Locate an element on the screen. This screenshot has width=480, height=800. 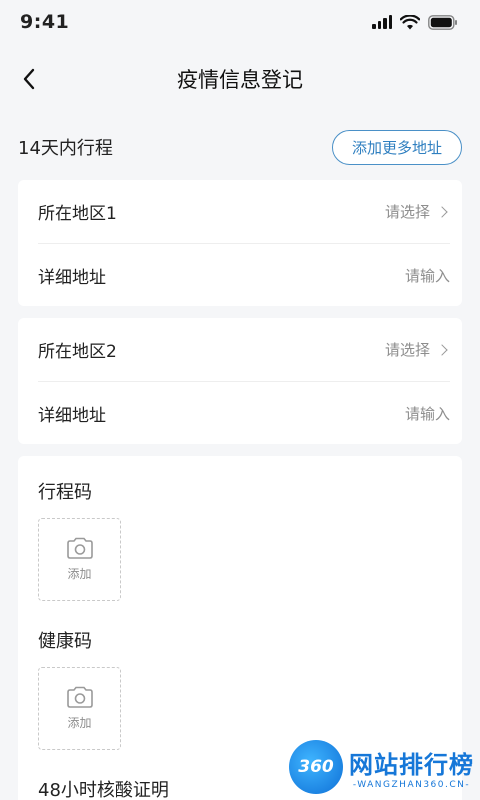
health-code-title: 健康码 is located at coordinates (65, 641).